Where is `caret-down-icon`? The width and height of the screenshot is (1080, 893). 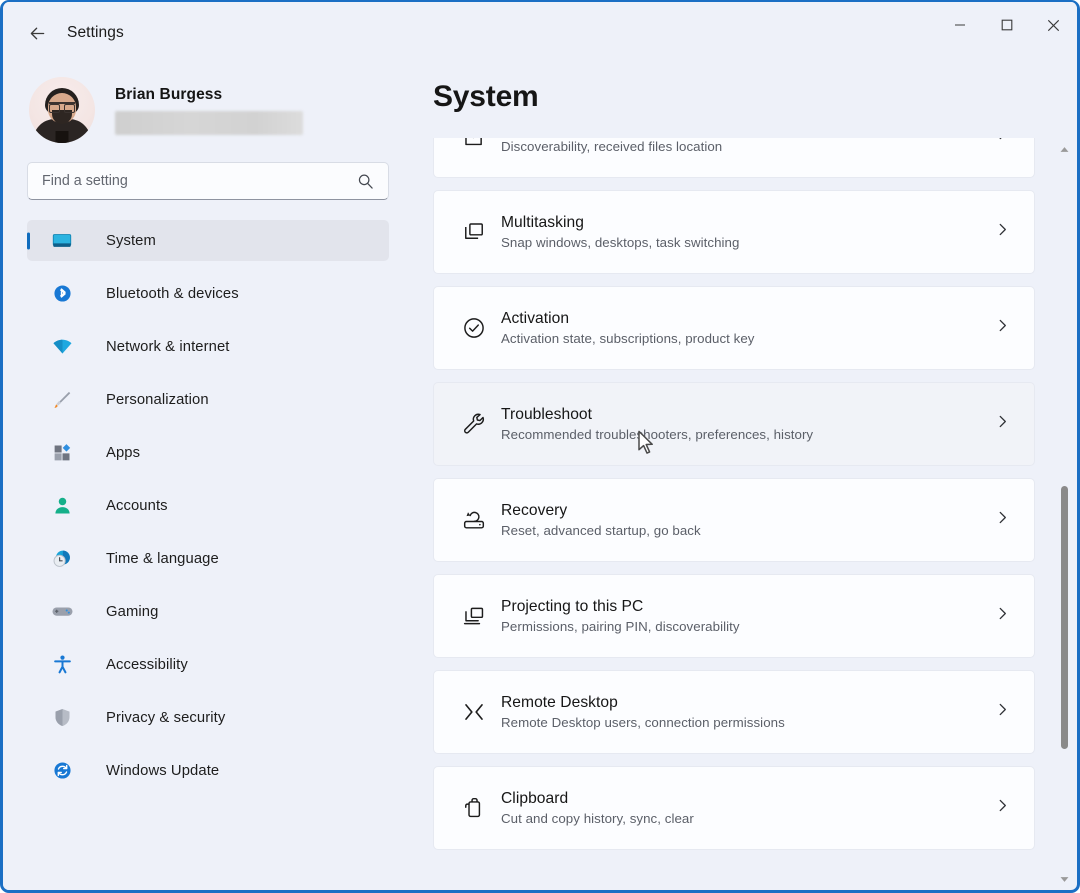
caret-down-icon is located at coordinates (1064, 879).